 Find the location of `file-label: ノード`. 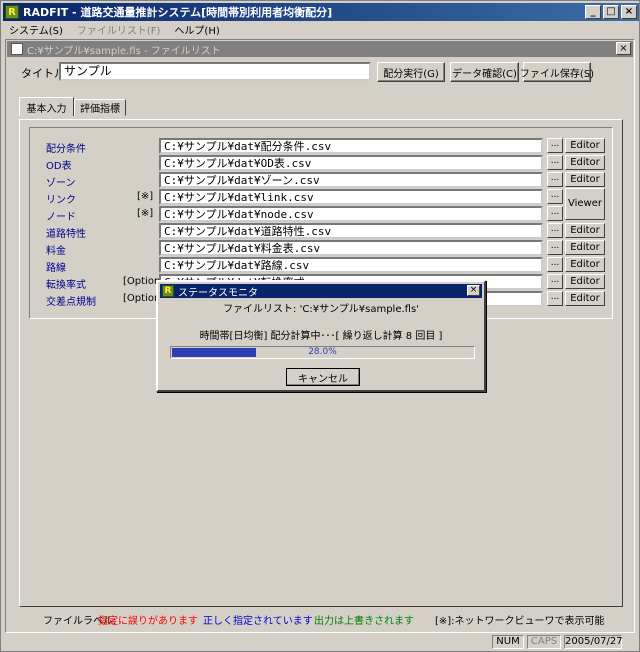

file-label: ノード is located at coordinates (61, 217).